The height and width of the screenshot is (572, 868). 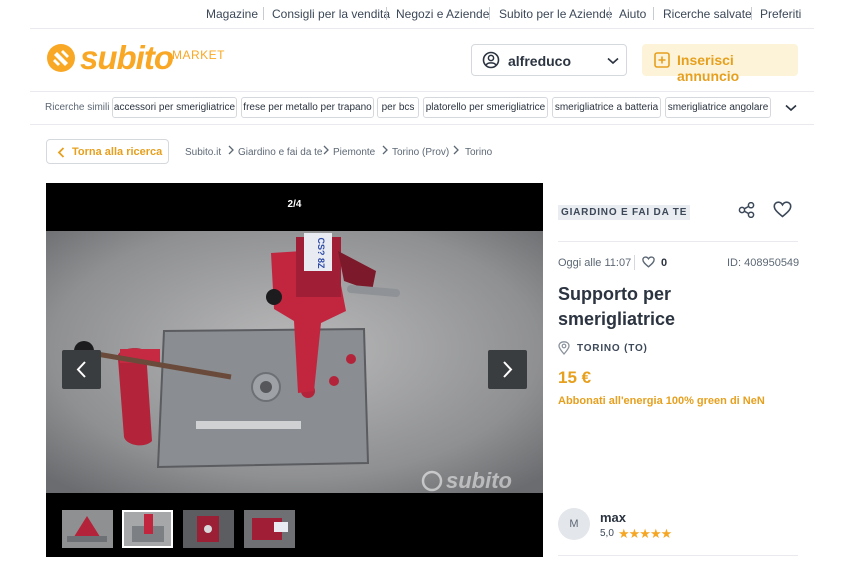 I want to click on link-subito-aziende: Subito per le Aziende, so click(x=555, y=14).